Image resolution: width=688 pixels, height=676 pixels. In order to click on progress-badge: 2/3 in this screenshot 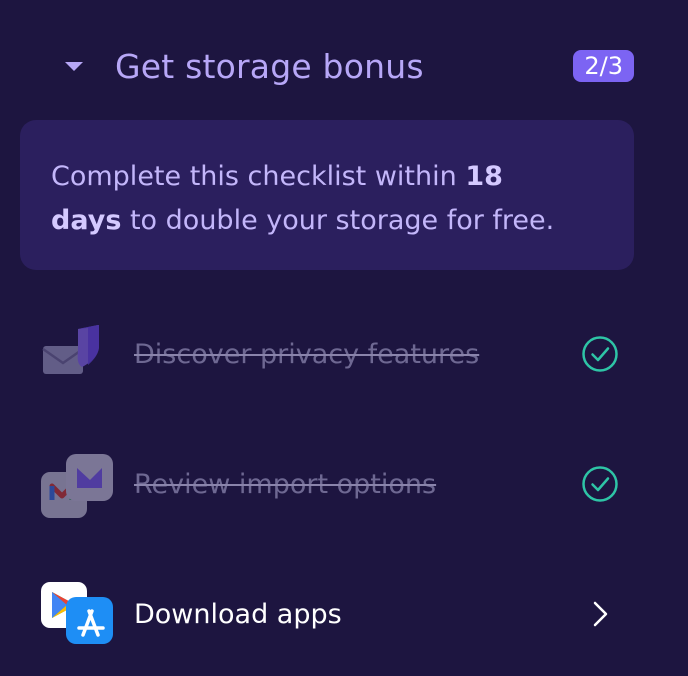, I will do `click(603, 66)`.